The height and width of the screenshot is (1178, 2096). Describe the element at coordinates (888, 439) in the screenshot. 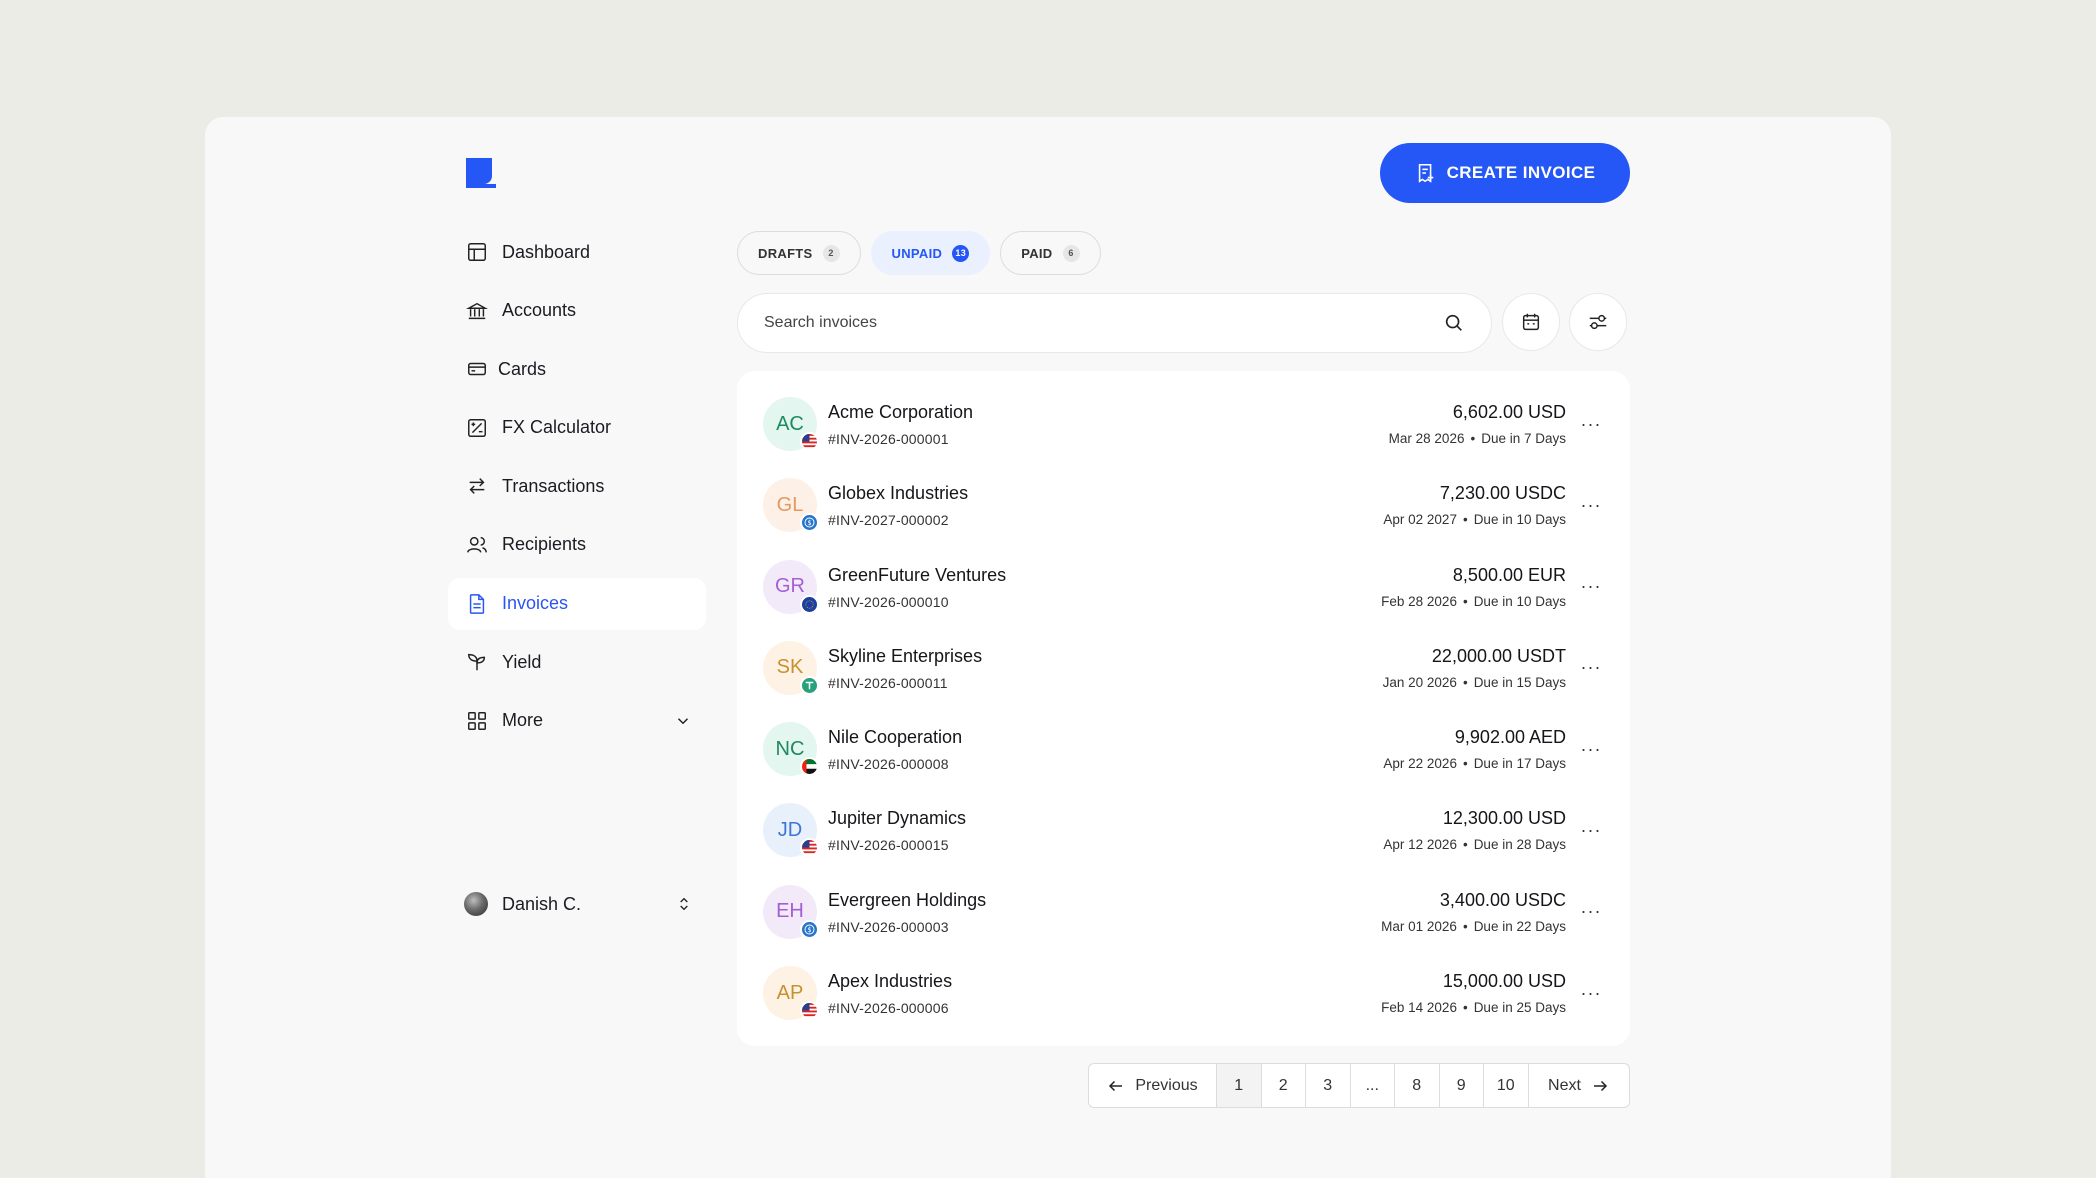

I see `invoice-number: #INV-2026-000001` at that location.